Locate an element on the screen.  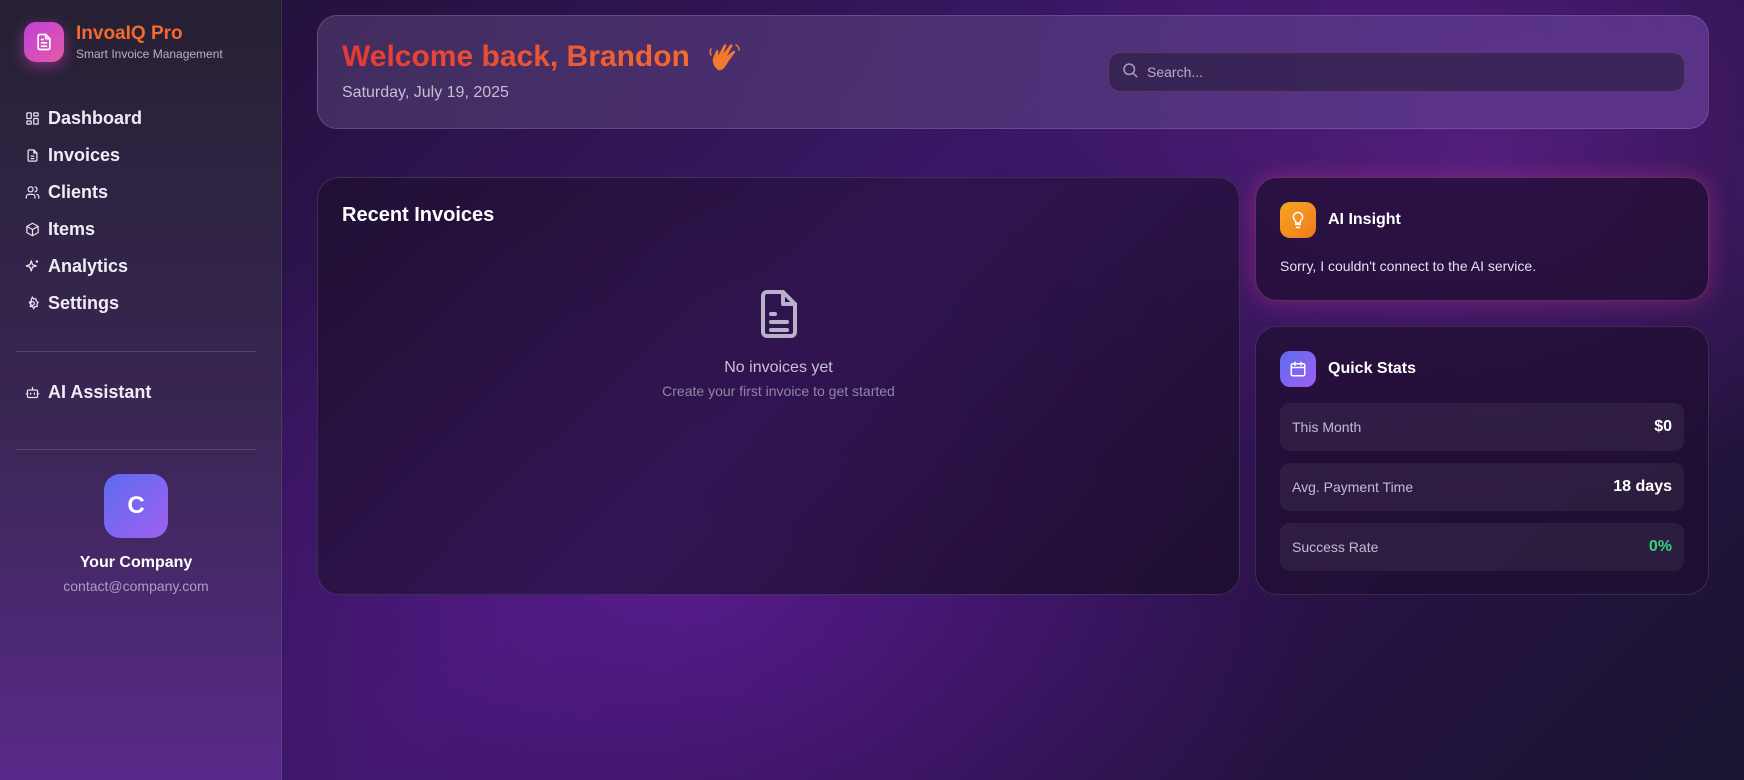
sidebar-item-label: Clients is located at coordinates (78, 192).